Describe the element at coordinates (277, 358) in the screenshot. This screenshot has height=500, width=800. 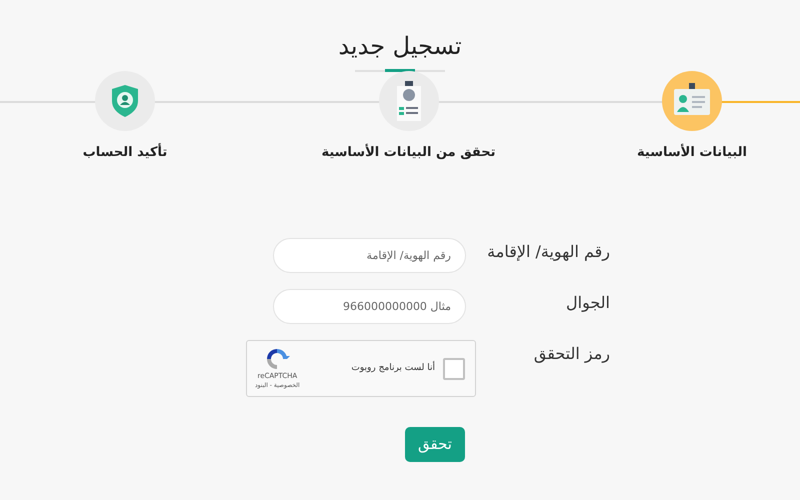
I see `recaptcha-logo-icon` at that location.